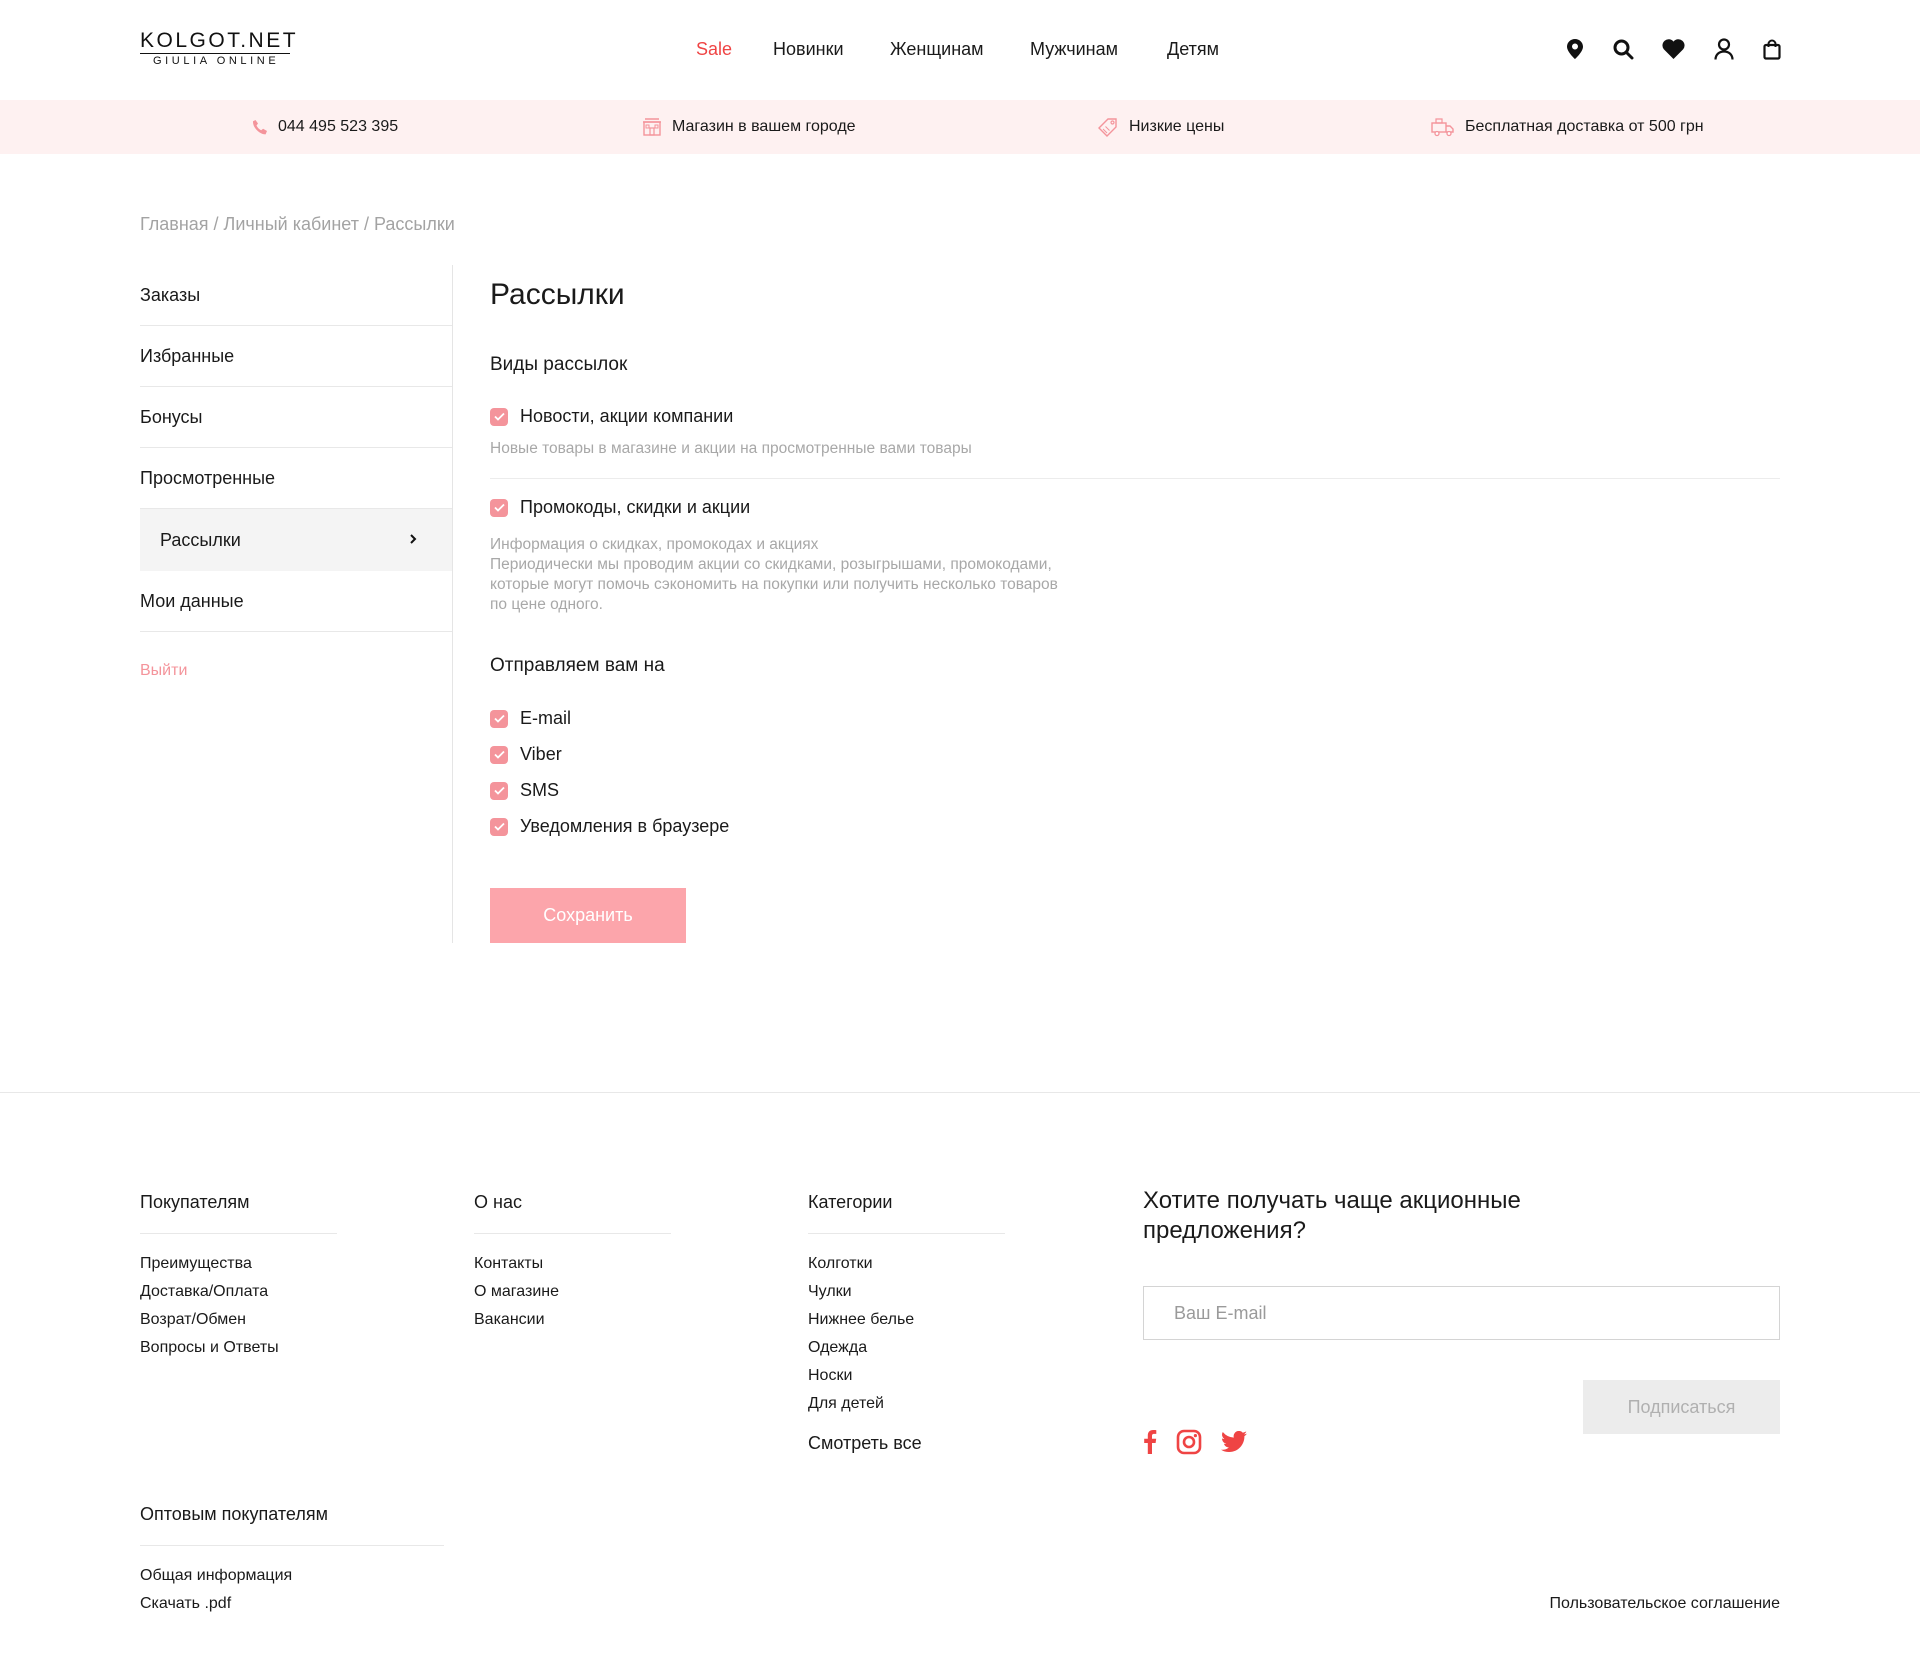  I want to click on footer-link: Вопросы и Ответы, so click(209, 1348).